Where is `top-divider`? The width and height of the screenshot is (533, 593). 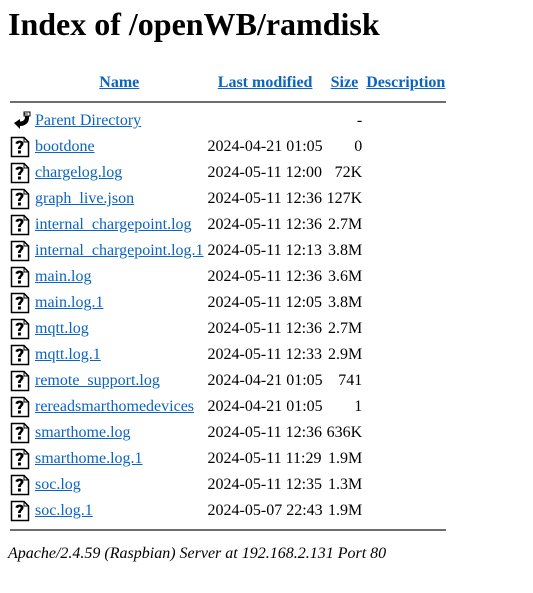 top-divider is located at coordinates (228, 102).